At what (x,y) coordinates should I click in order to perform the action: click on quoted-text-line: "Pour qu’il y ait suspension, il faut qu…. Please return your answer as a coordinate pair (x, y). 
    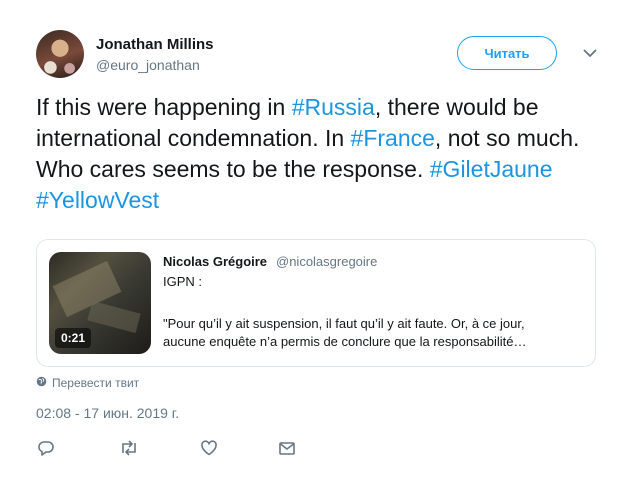
    Looking at the image, I should click on (344, 323).